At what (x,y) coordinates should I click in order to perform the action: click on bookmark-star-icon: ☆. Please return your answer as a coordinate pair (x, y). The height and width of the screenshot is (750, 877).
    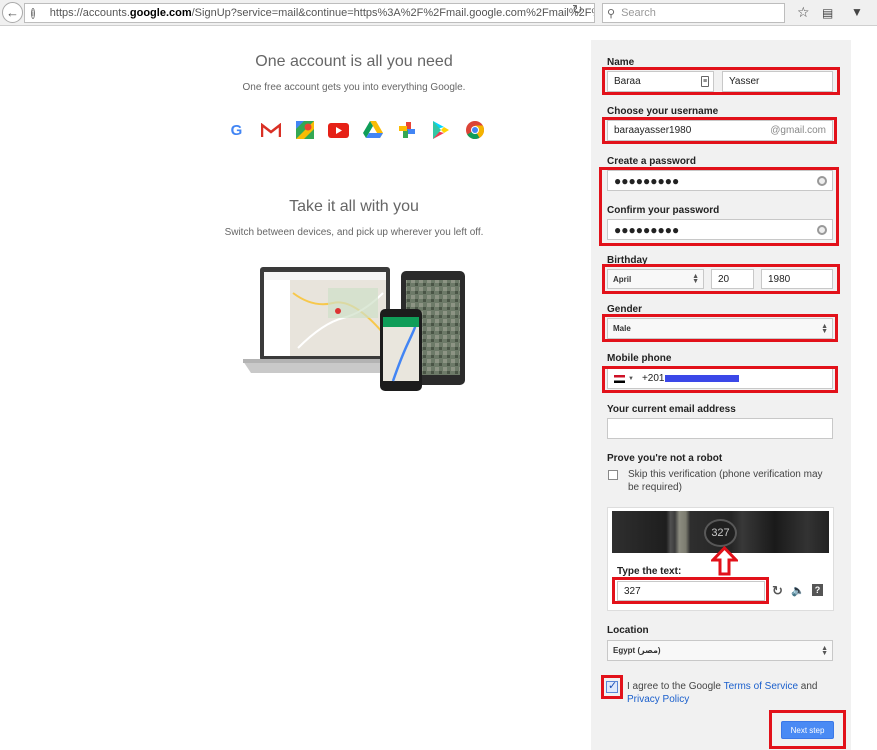
    Looking at the image, I should click on (803, 12).